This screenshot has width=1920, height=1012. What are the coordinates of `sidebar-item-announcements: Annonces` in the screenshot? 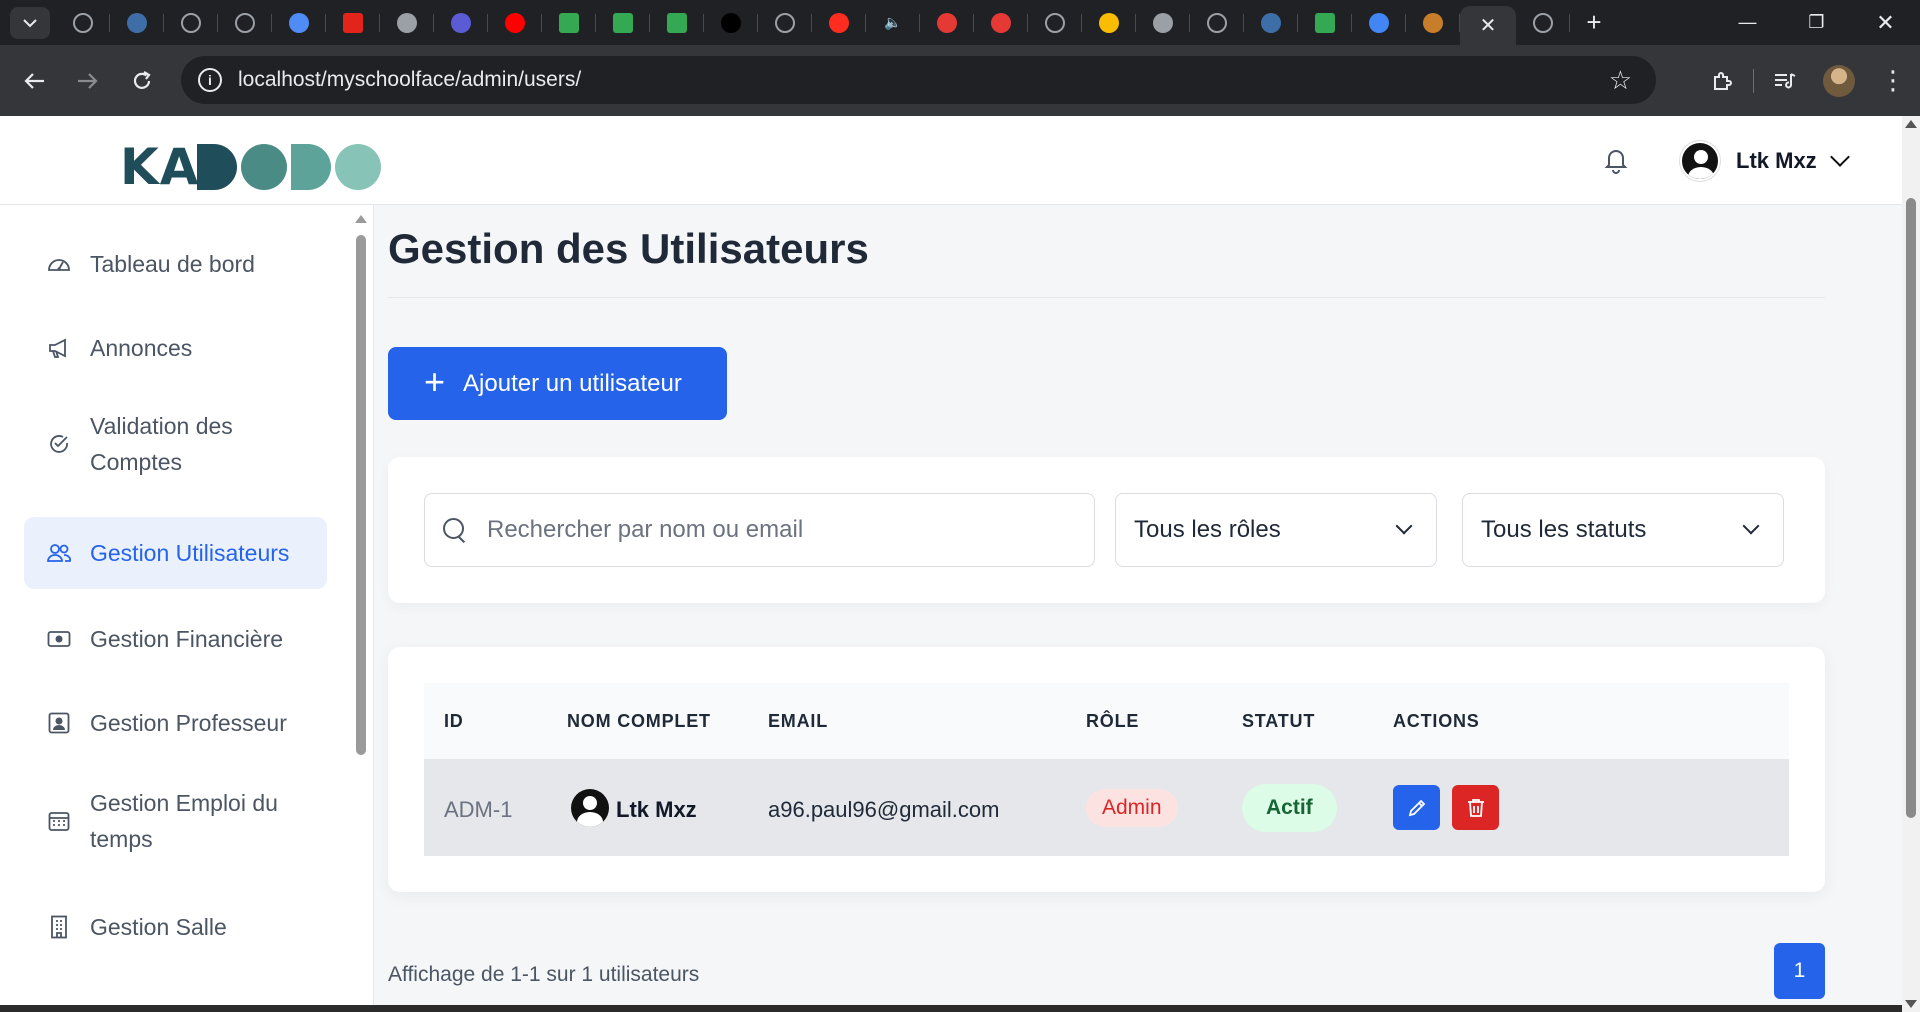 It's located at (175, 348).